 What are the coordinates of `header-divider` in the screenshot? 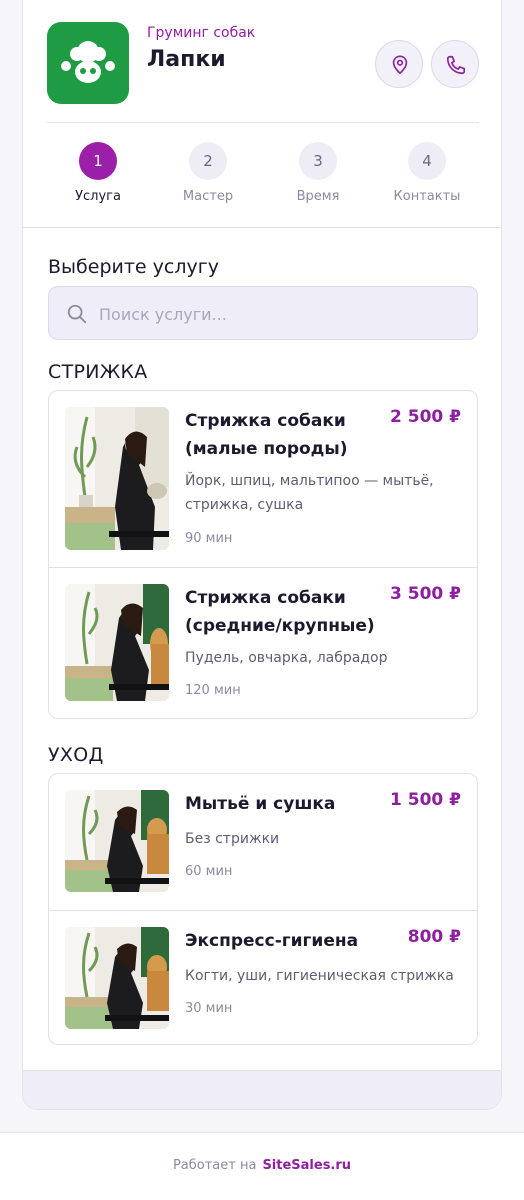 It's located at (263, 122).